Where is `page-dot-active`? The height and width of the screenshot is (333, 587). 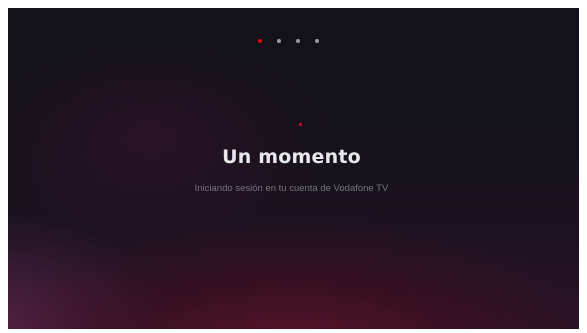 page-dot-active is located at coordinates (260, 41).